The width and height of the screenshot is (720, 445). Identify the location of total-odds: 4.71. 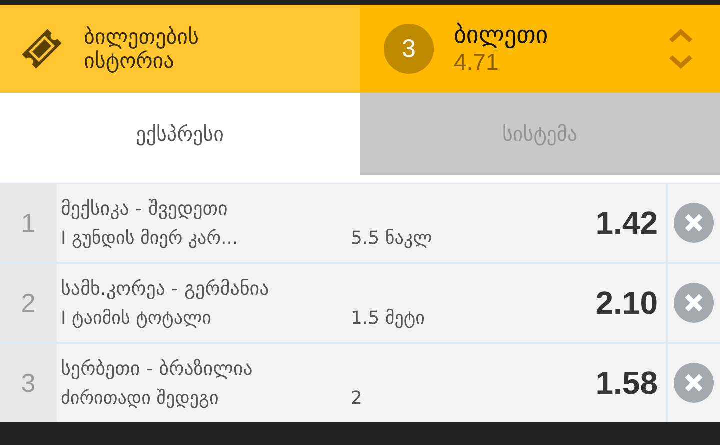
(476, 62).